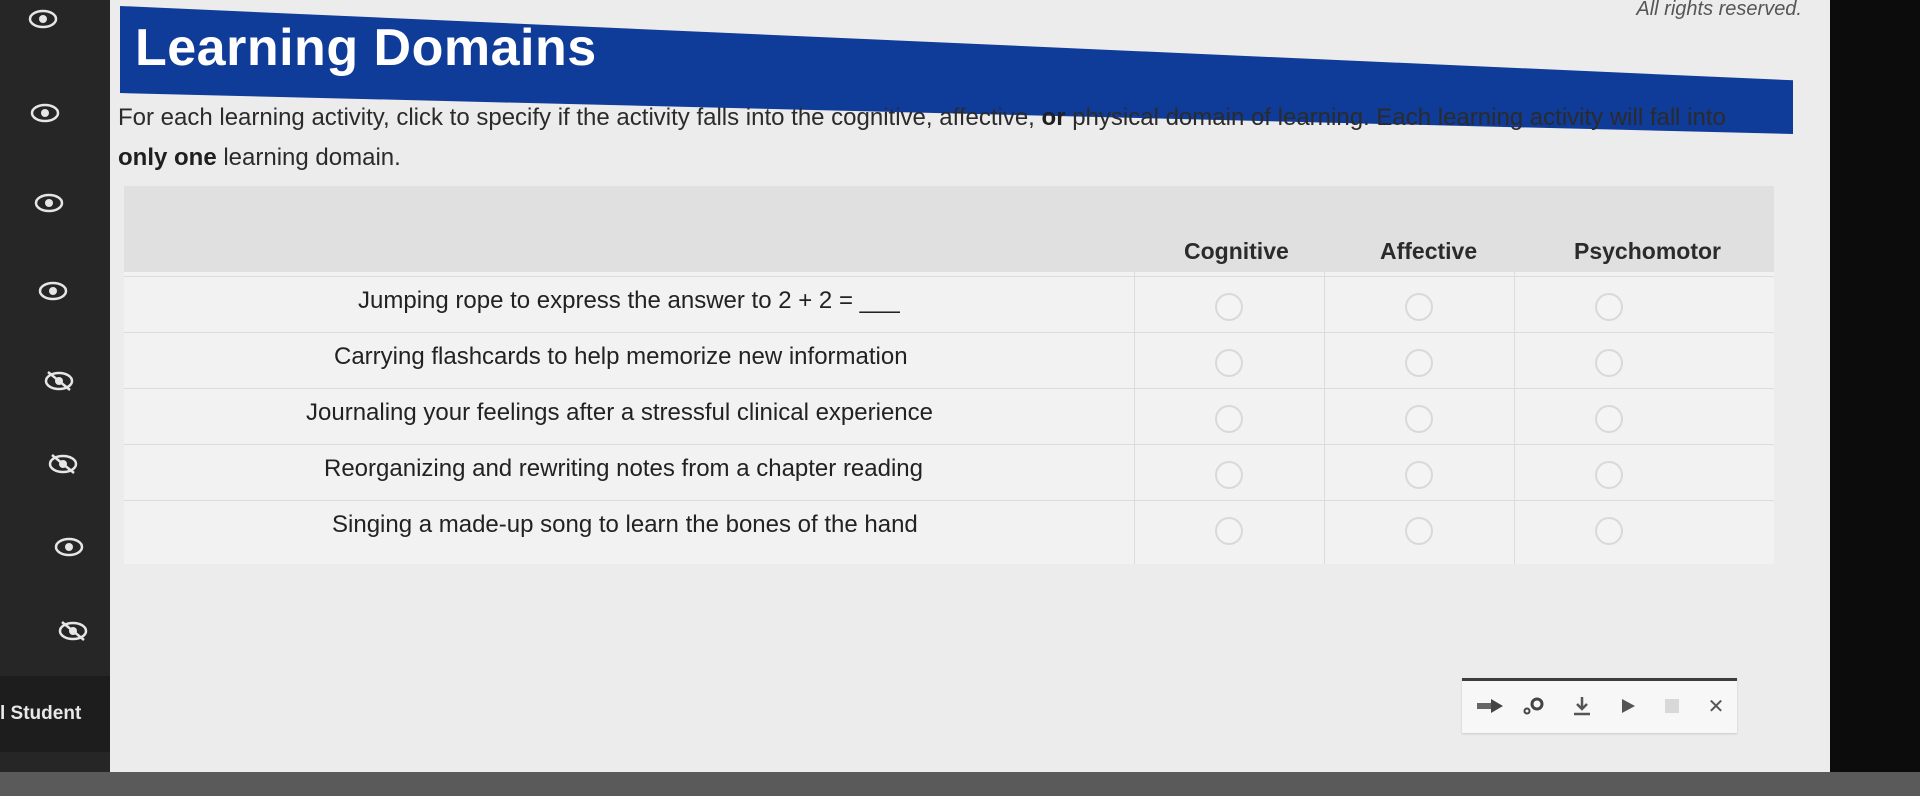 The height and width of the screenshot is (796, 1920). What do you see at coordinates (167, 157) in the screenshot?
I see `instructions-only-one: only one` at bounding box center [167, 157].